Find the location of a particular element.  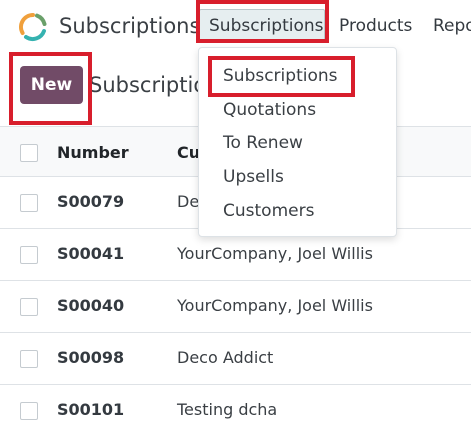

cell-customer: De is located at coordinates (188, 201).